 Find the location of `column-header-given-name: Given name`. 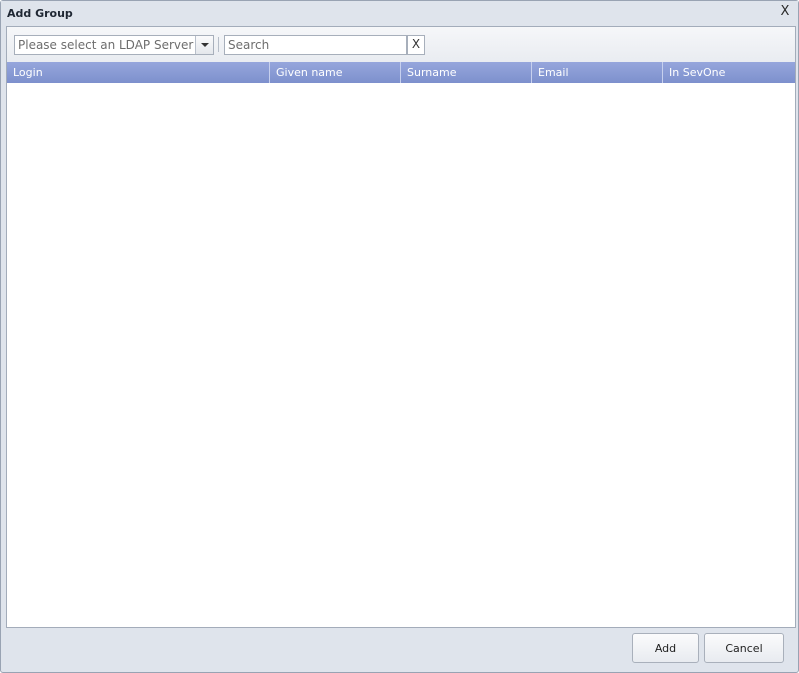

column-header-given-name: Given name is located at coordinates (335, 72).